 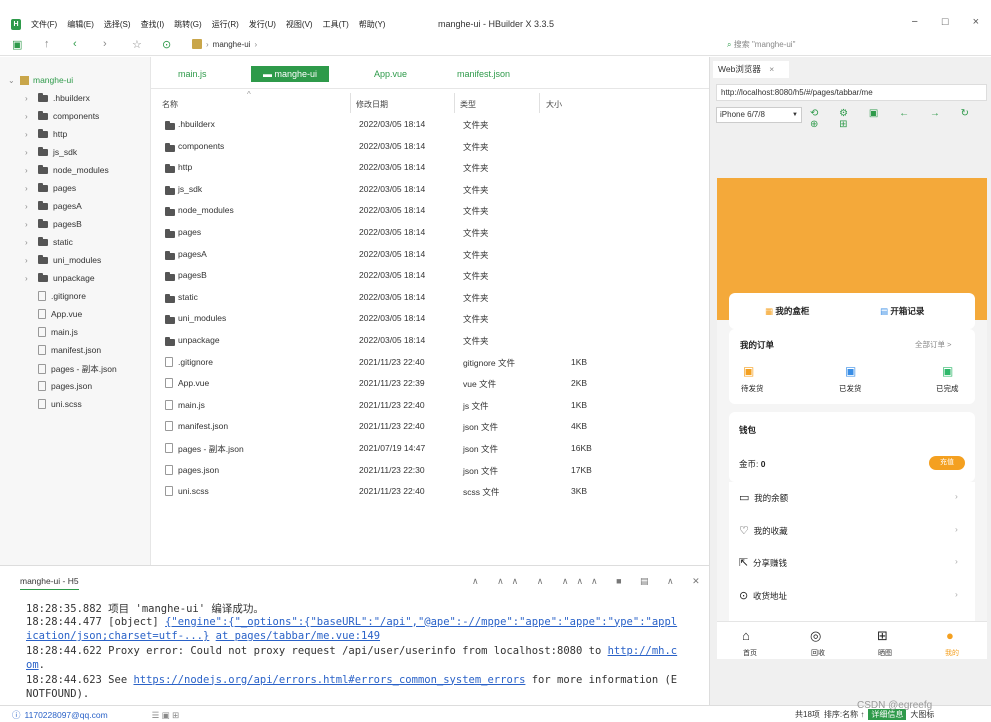 What do you see at coordinates (46, 133) in the screenshot?
I see `tree-item: › http` at bounding box center [46, 133].